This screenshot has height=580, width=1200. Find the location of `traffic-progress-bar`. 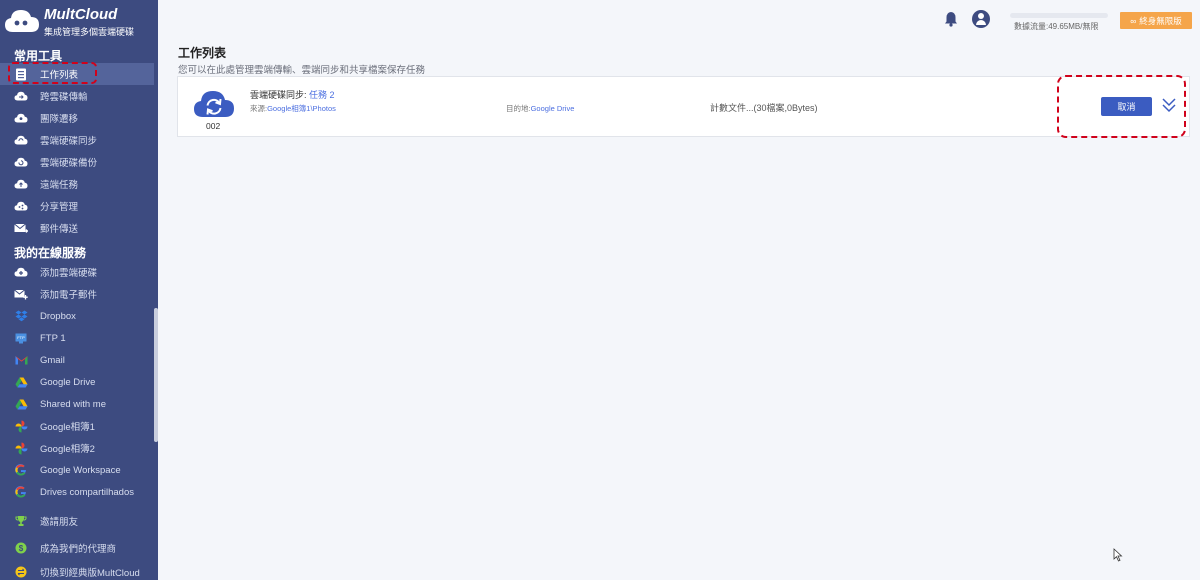

traffic-progress-bar is located at coordinates (1059, 15).